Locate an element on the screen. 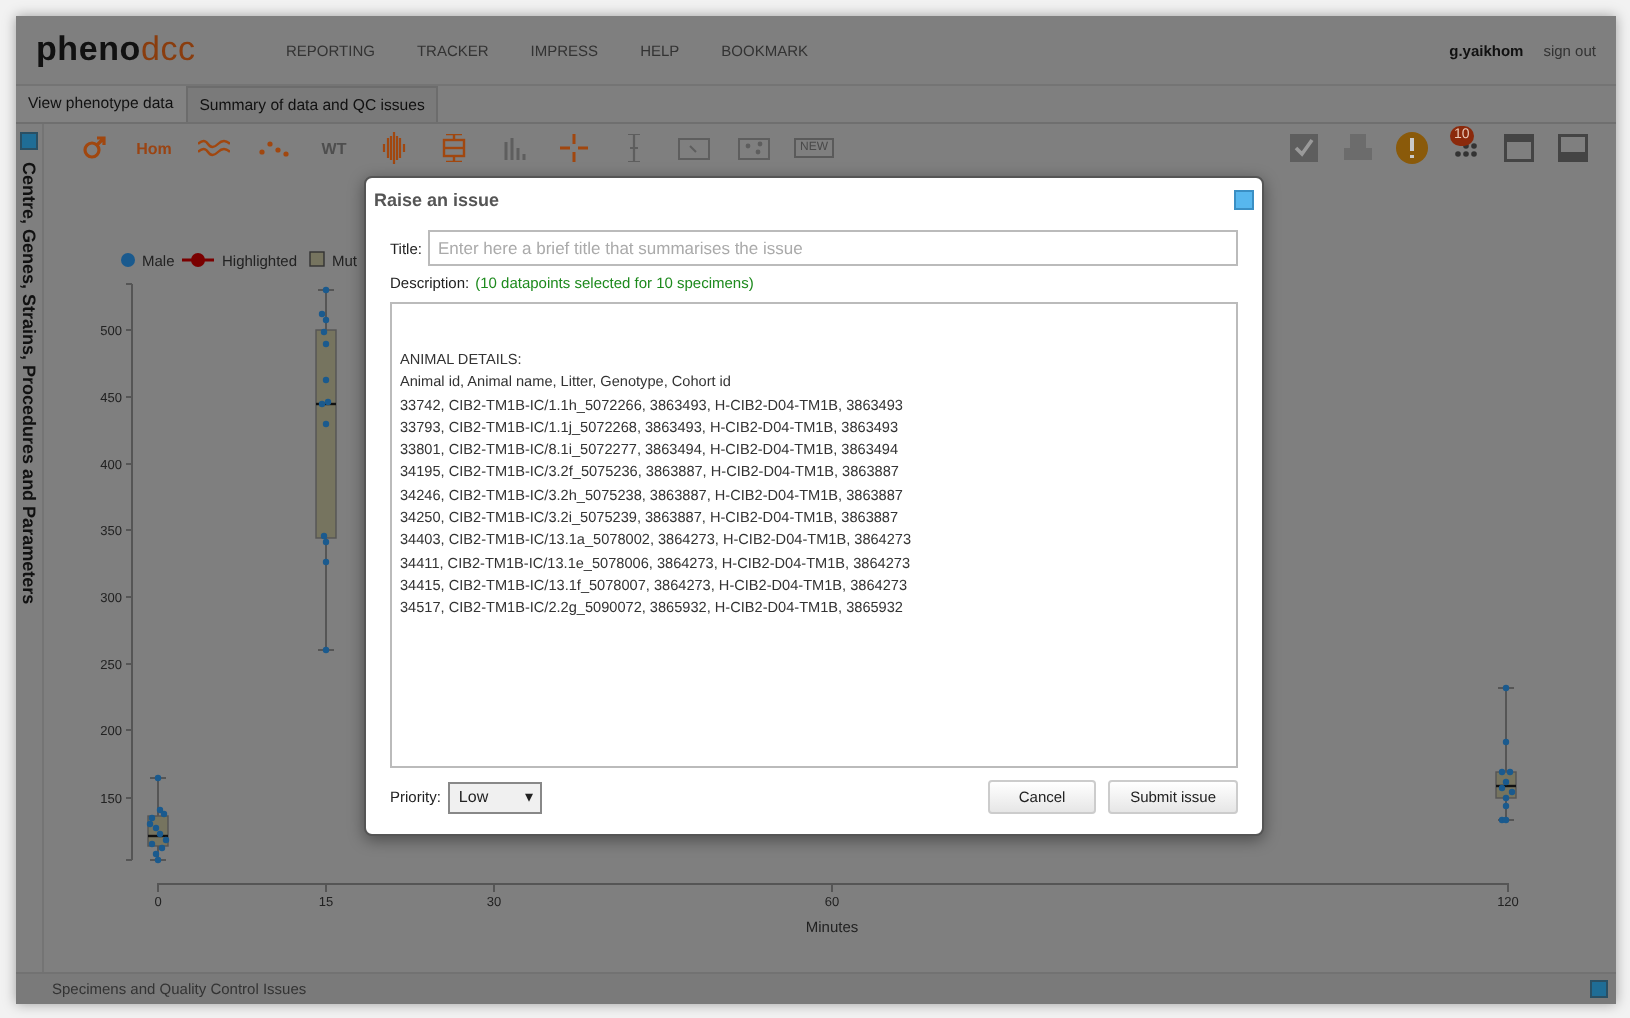 The width and height of the screenshot is (1630, 1018). logo: phenodcc is located at coordinates (161, 50).